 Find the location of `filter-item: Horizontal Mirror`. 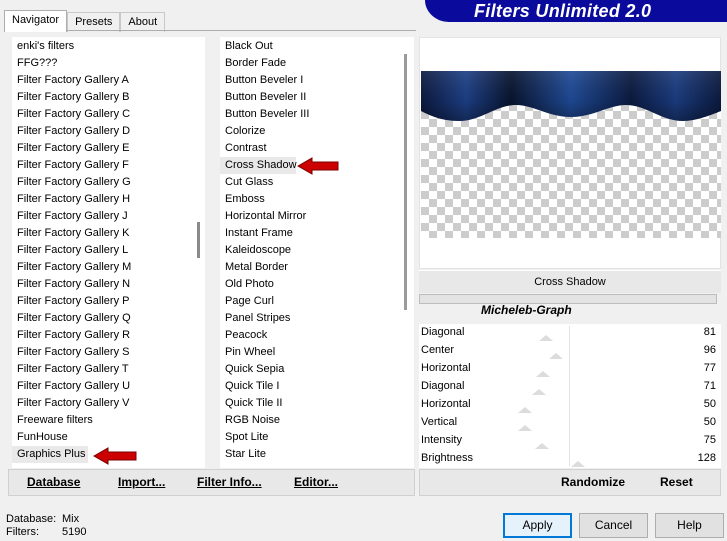

filter-item: Horizontal Mirror is located at coordinates (263, 216).